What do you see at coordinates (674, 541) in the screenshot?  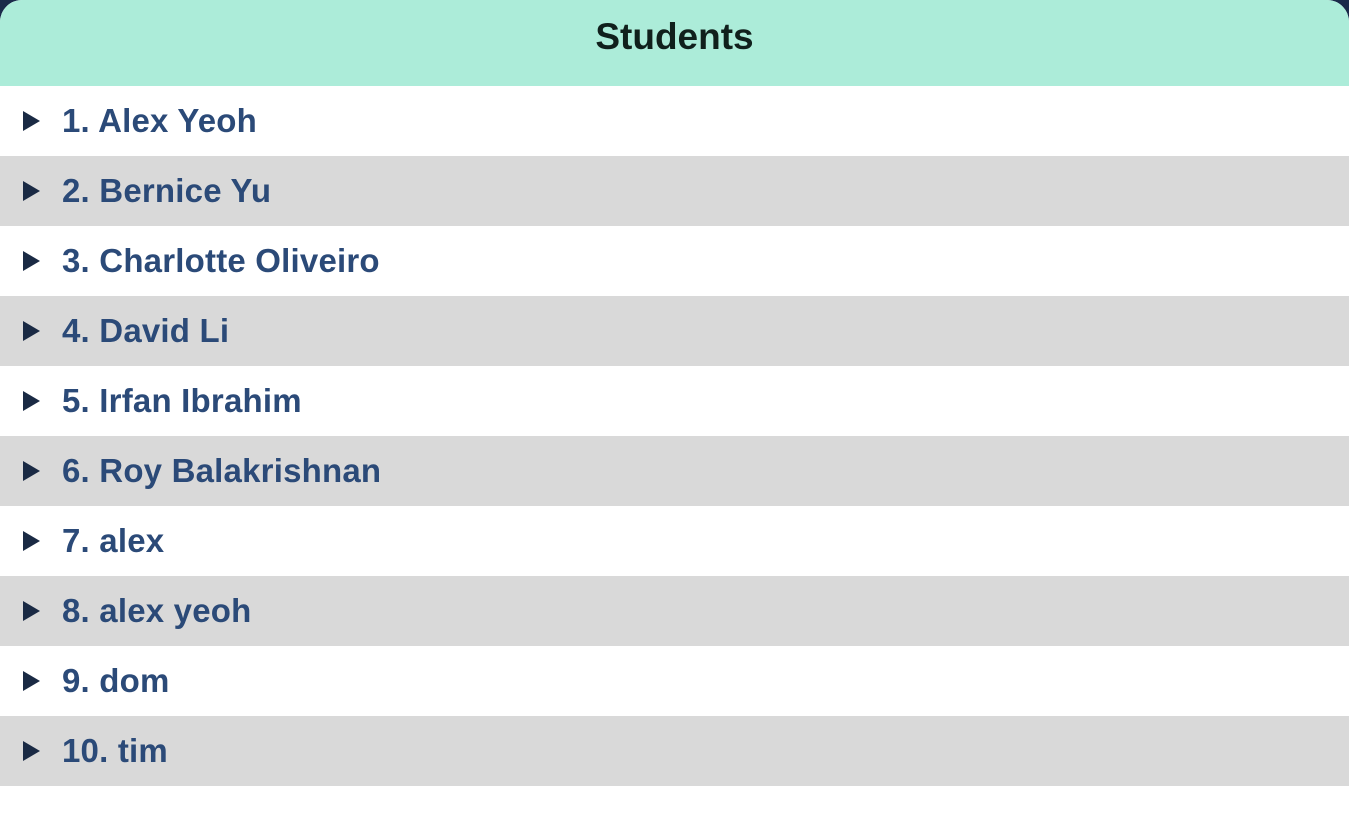 I see `student-row-7: 7. alex` at bounding box center [674, 541].